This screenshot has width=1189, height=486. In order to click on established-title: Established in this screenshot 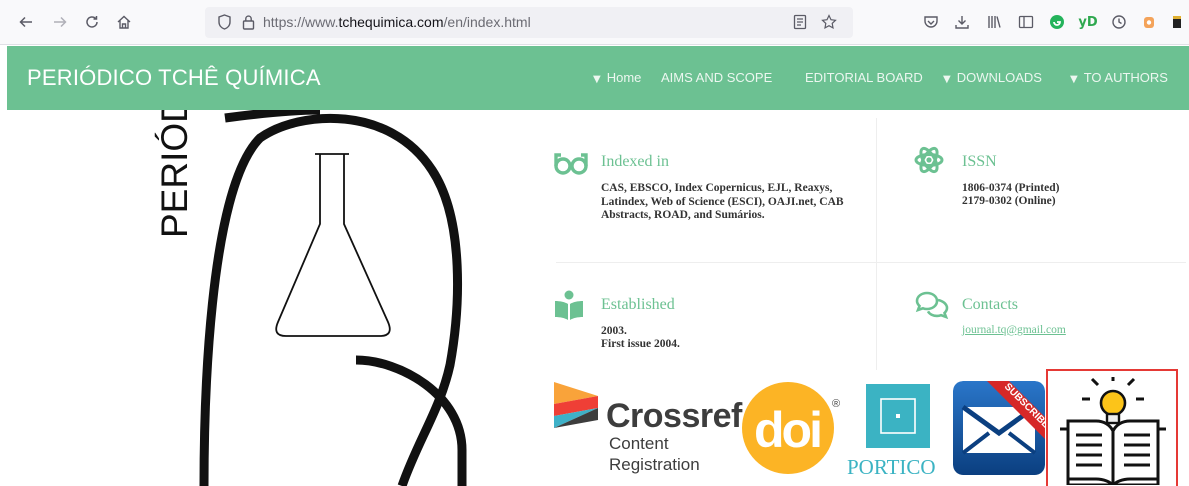, I will do `click(638, 304)`.